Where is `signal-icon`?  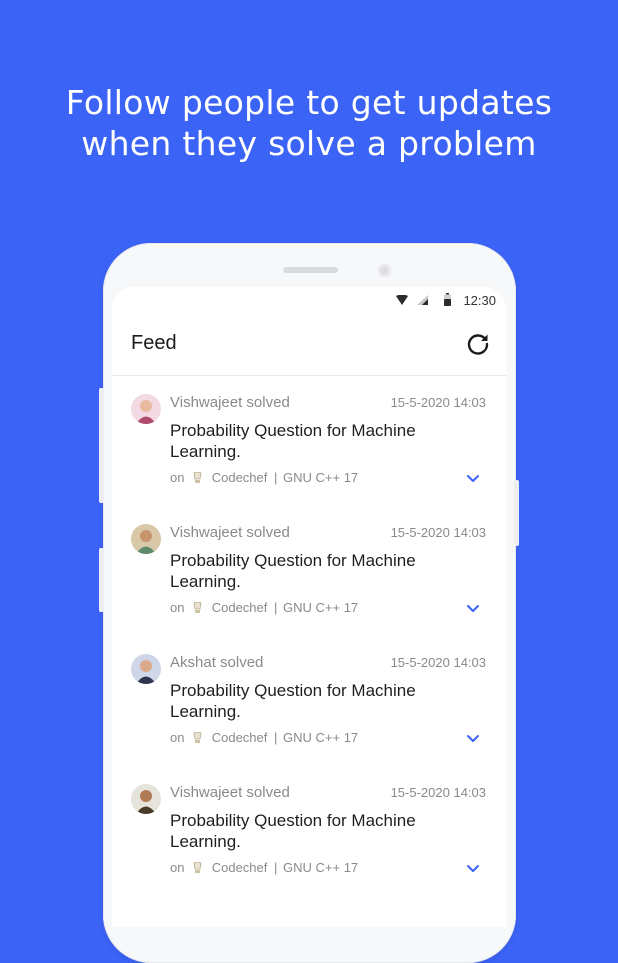
signal-icon is located at coordinates (422, 300).